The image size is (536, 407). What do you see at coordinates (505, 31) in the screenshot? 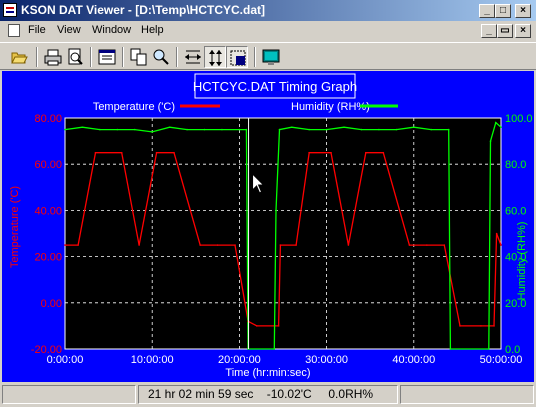
I see `mdi-restore-button: ▭` at bounding box center [505, 31].